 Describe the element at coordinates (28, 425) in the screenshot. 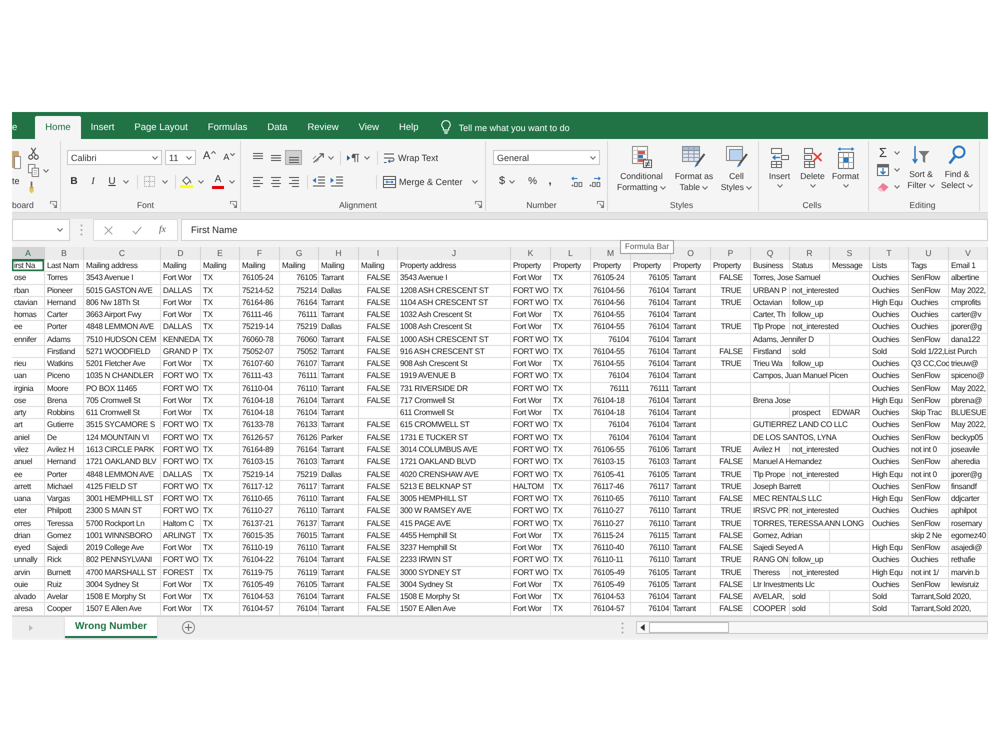

I see `table-cell: art` at that location.